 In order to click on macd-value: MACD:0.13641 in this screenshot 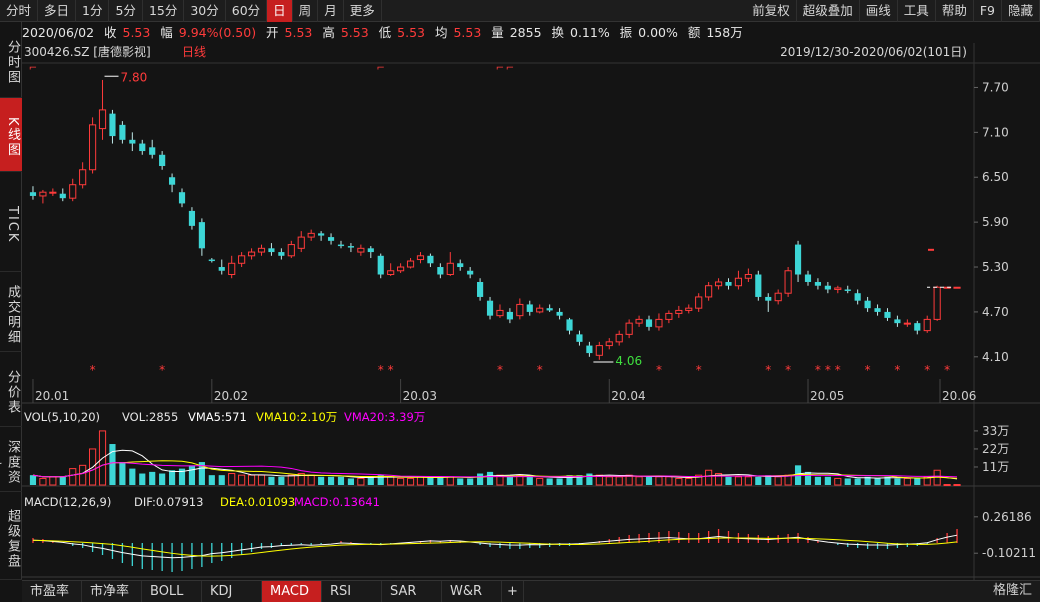, I will do `click(337, 502)`.